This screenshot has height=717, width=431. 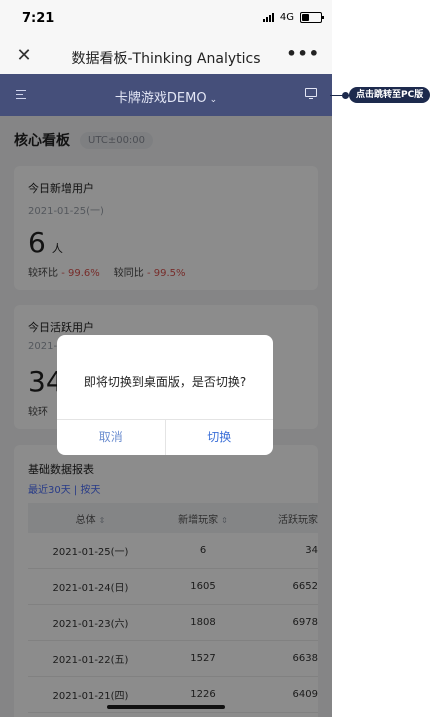 What do you see at coordinates (220, 437) in the screenshot?
I see `confirm-switch-button: 切换` at bounding box center [220, 437].